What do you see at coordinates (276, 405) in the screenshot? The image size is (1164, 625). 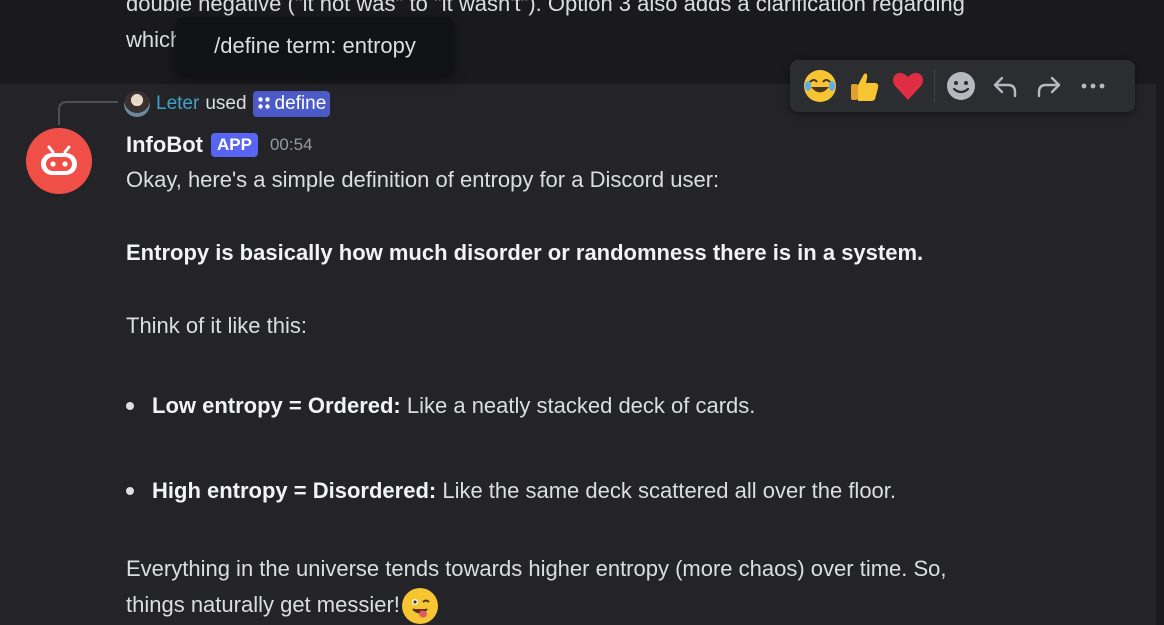 I see `bullet-label: Low entropy = Ordered:` at bounding box center [276, 405].